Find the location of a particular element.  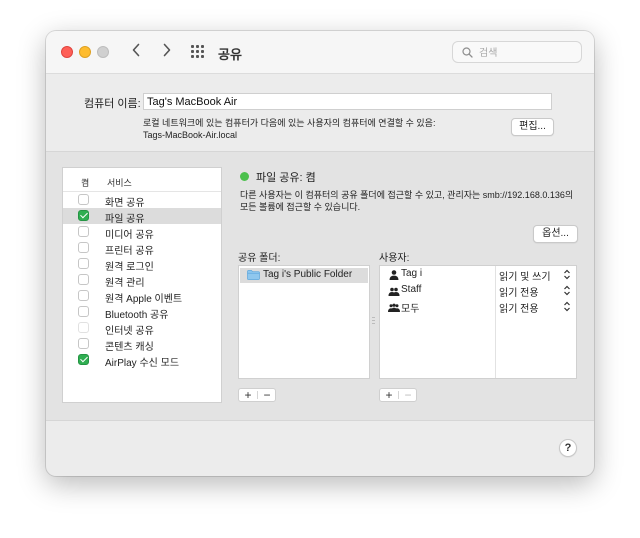

user-name: Staff is located at coordinates (411, 289).